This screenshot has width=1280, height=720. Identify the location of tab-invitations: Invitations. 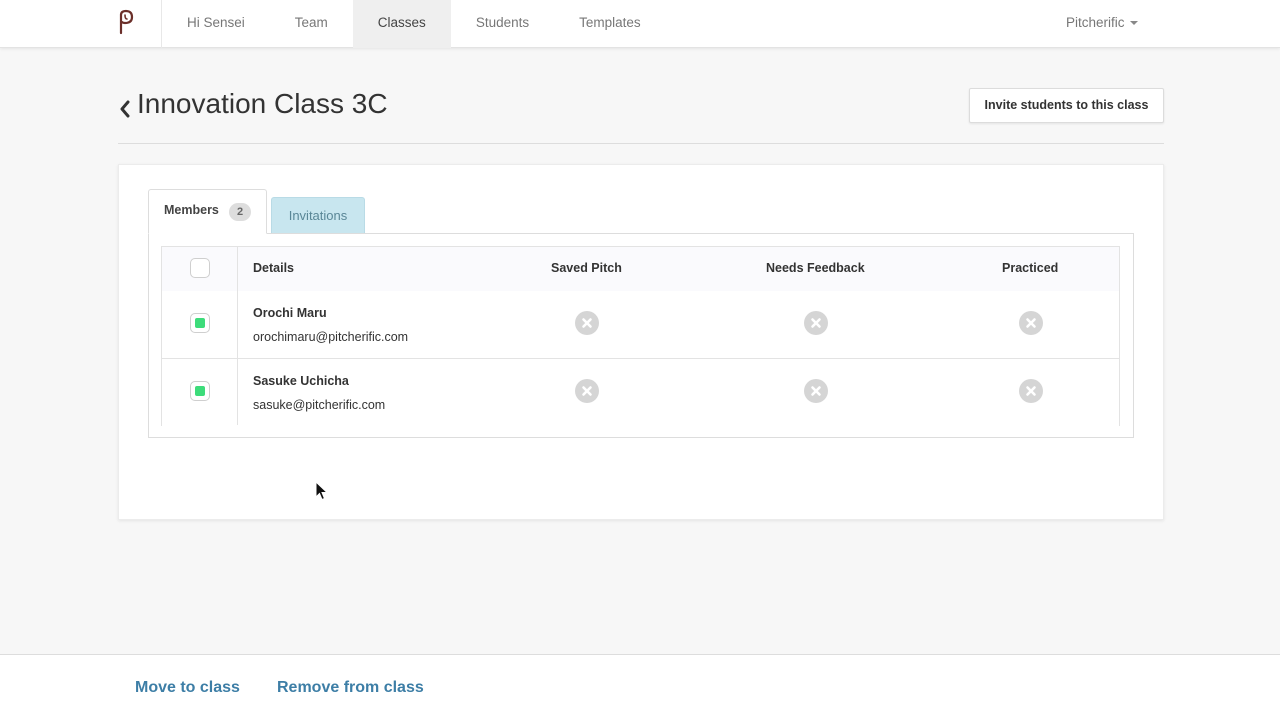
(318, 215).